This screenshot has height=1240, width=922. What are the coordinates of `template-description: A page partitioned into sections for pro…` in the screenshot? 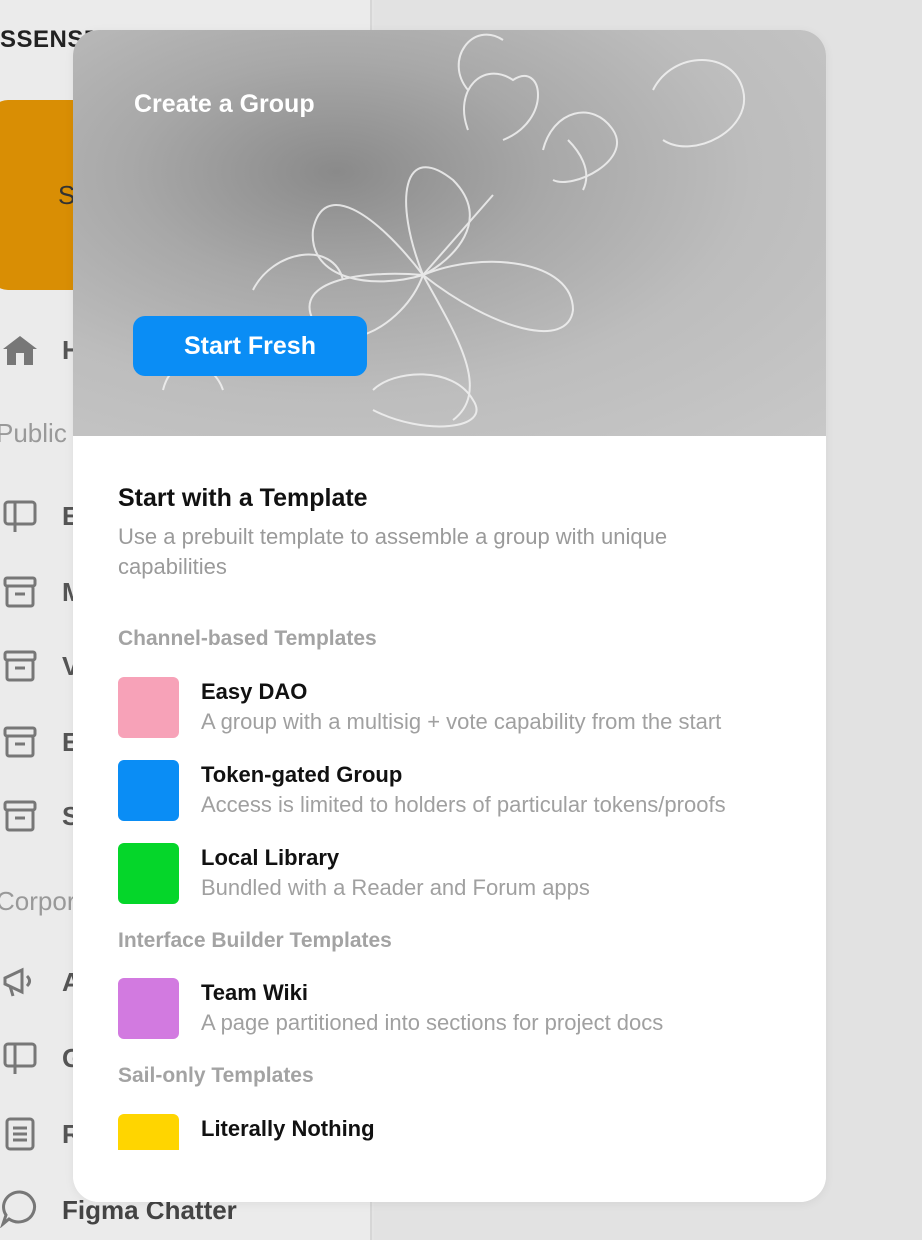 It's located at (432, 1022).